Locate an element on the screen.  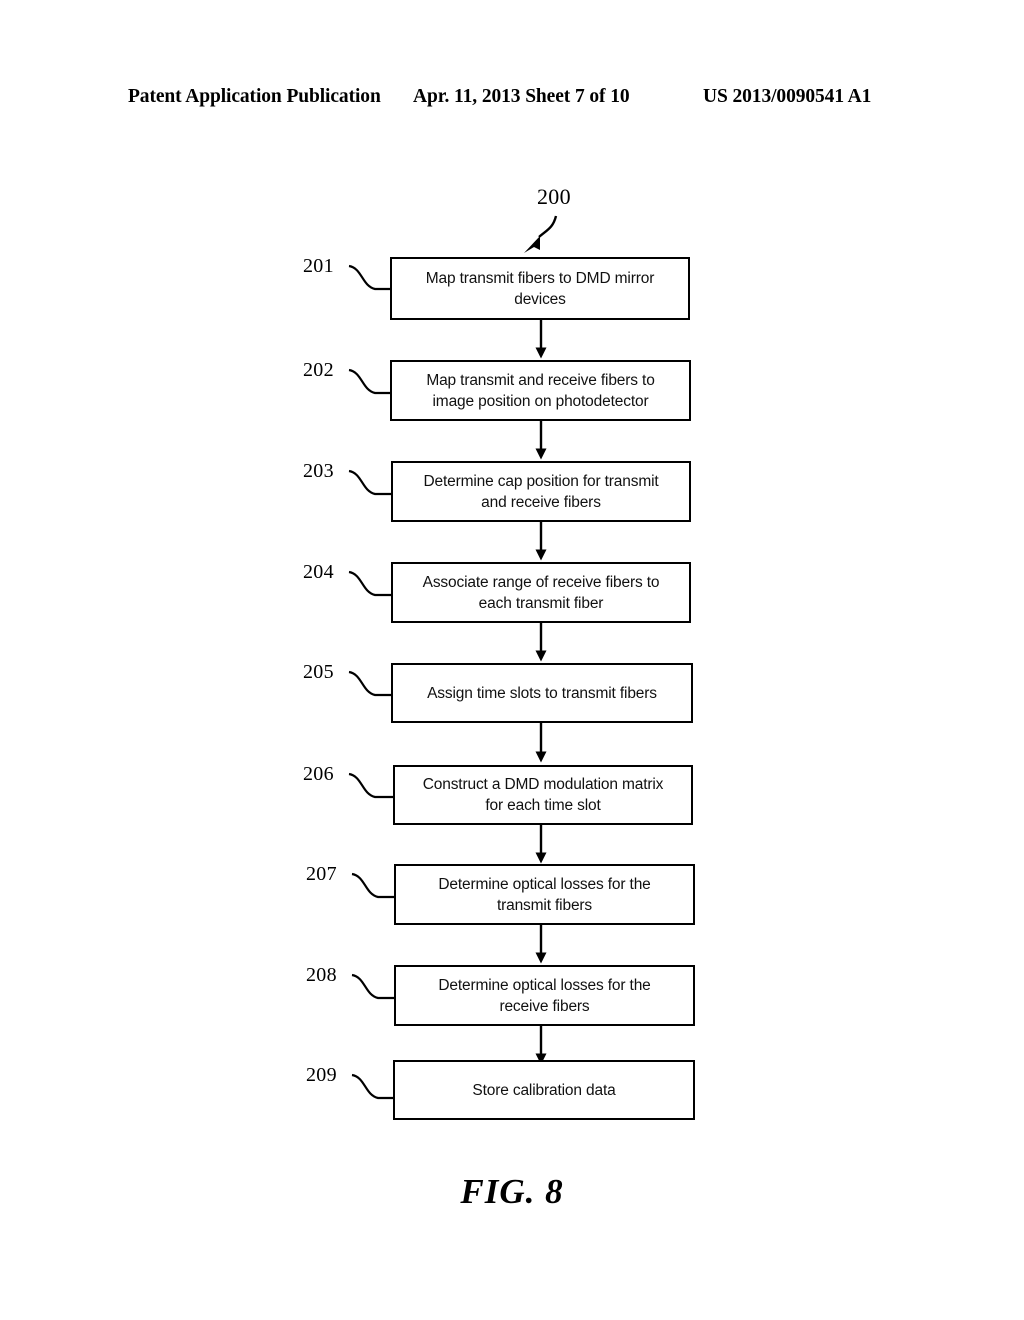
reference-numeral-201: 201 is located at coordinates (318, 266).